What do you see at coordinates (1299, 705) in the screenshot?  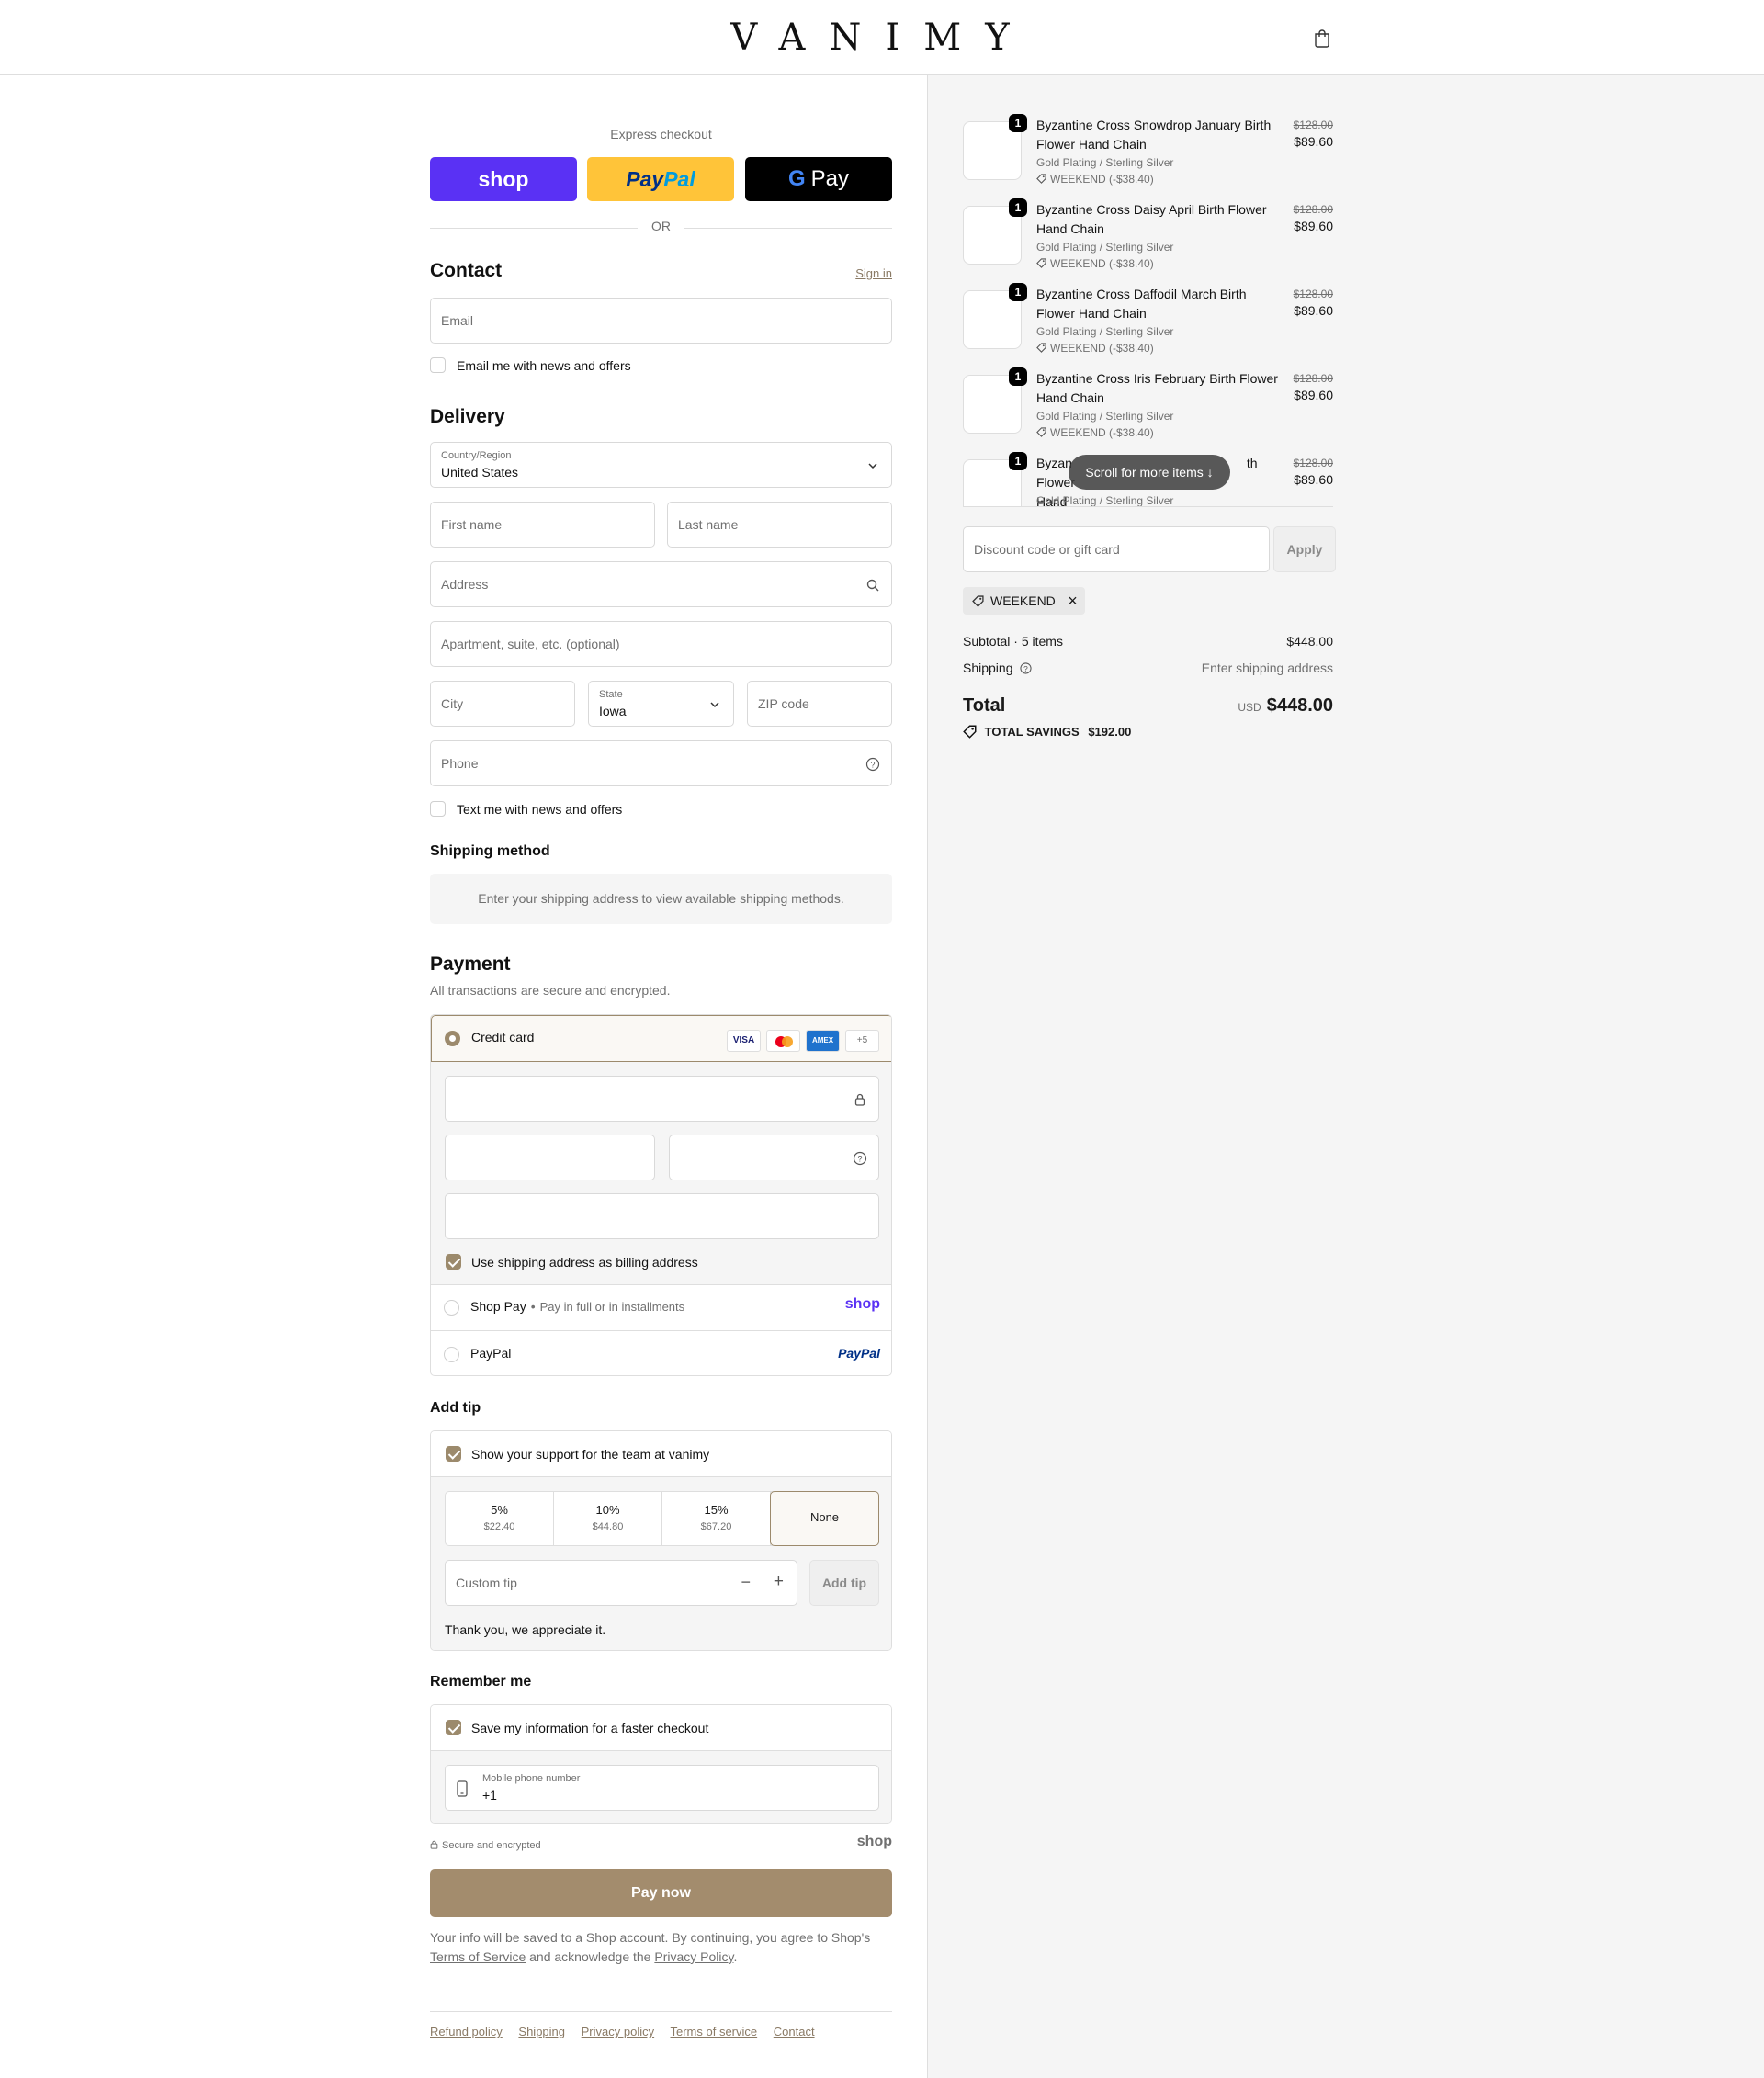 I see `total-value: $448.00` at bounding box center [1299, 705].